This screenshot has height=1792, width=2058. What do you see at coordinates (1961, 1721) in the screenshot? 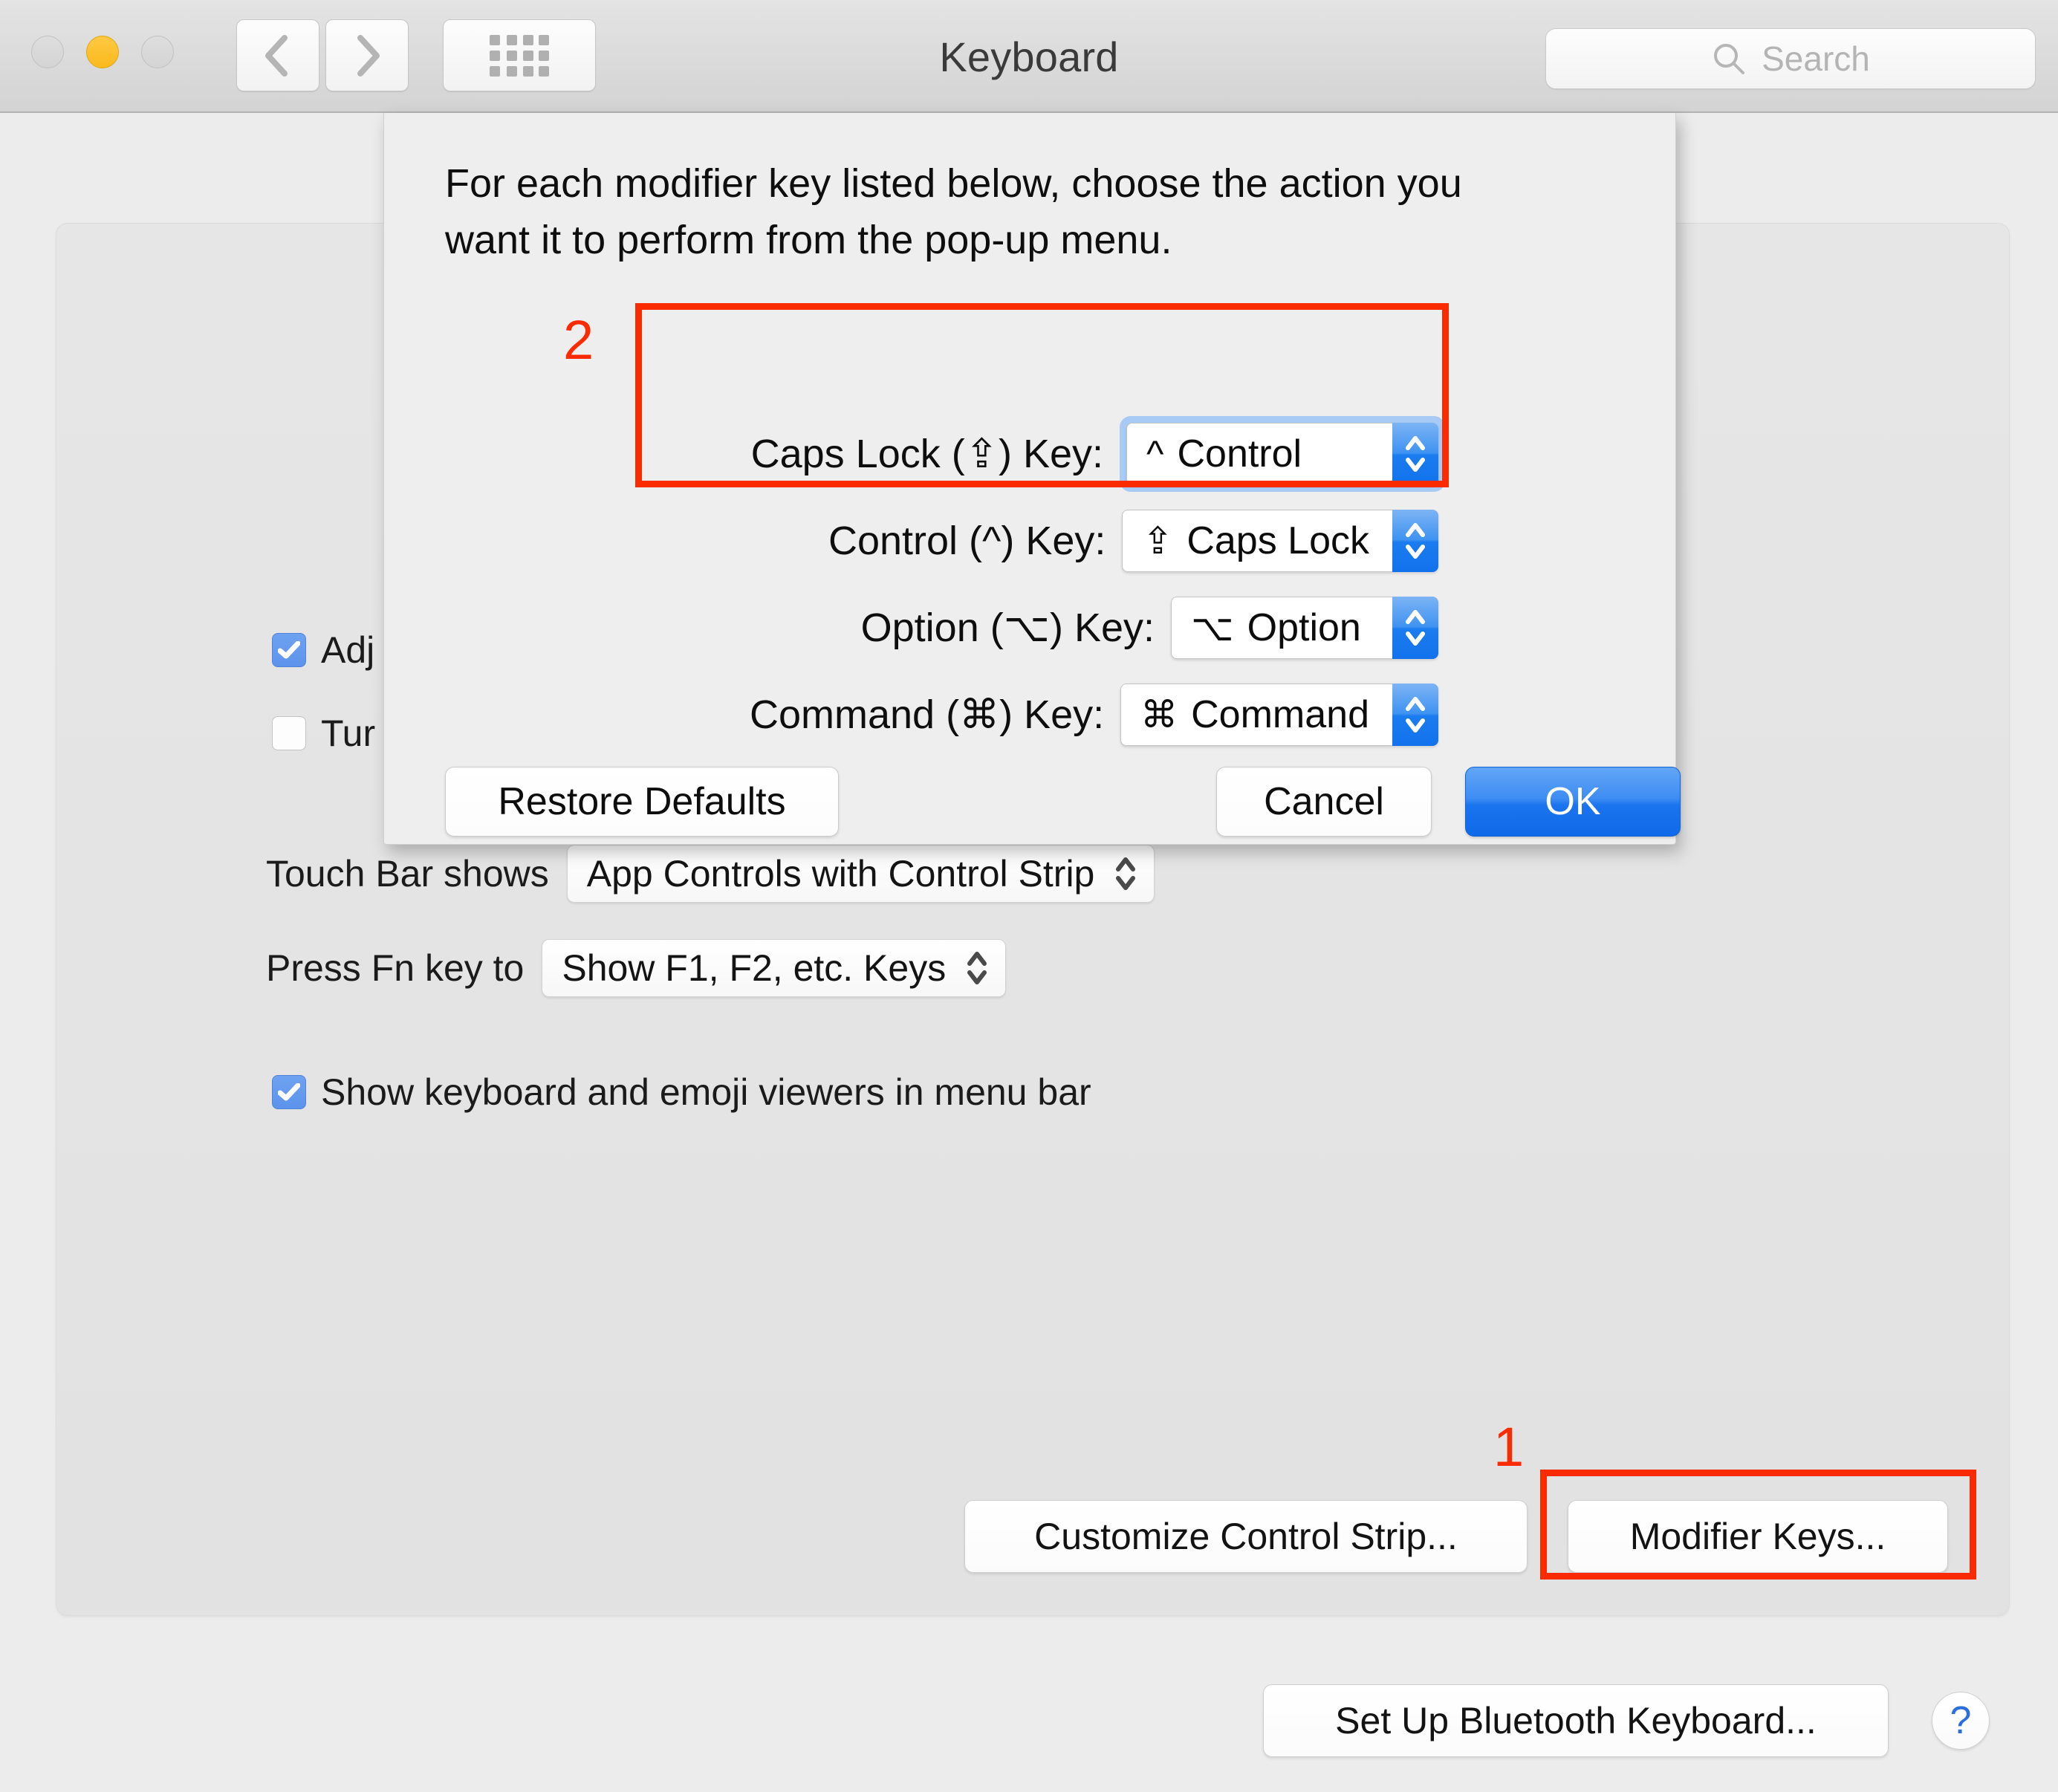
I see `help-button: ?` at bounding box center [1961, 1721].